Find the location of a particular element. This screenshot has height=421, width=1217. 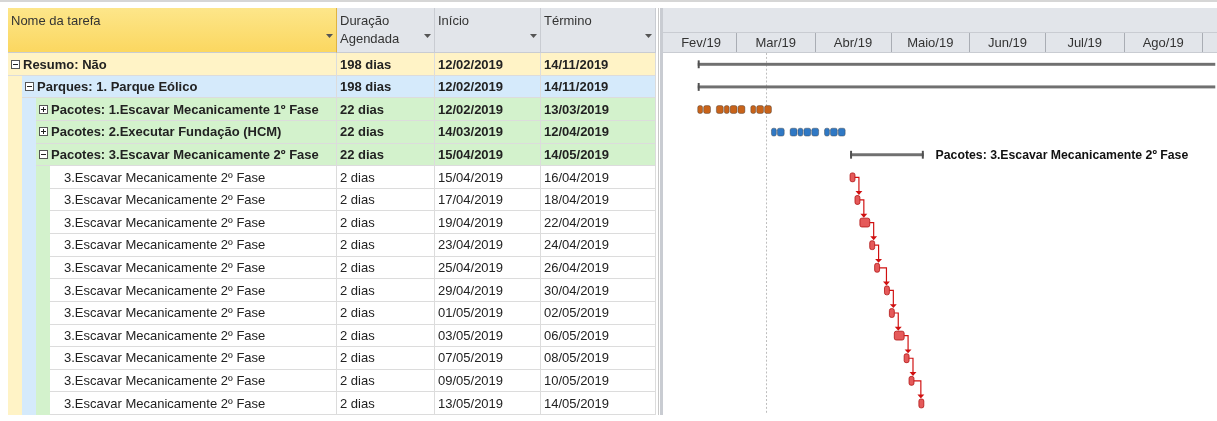

table-cell: 29/04/2019 is located at coordinates (488, 290).